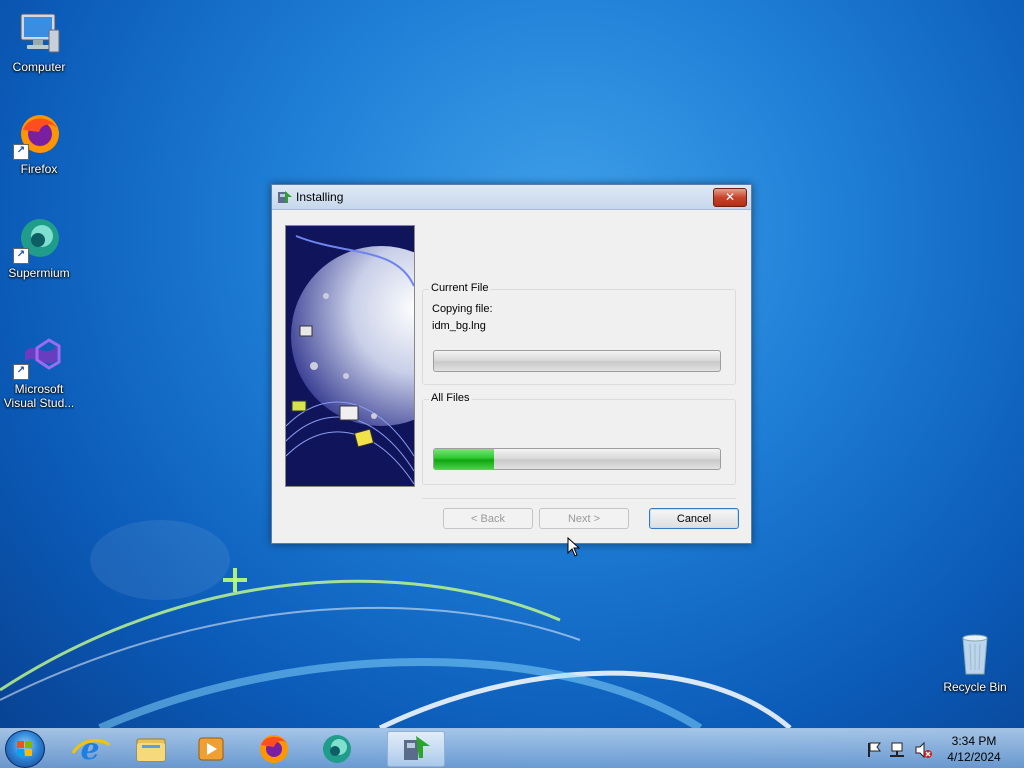  I want to click on close-button: ✕, so click(730, 197).